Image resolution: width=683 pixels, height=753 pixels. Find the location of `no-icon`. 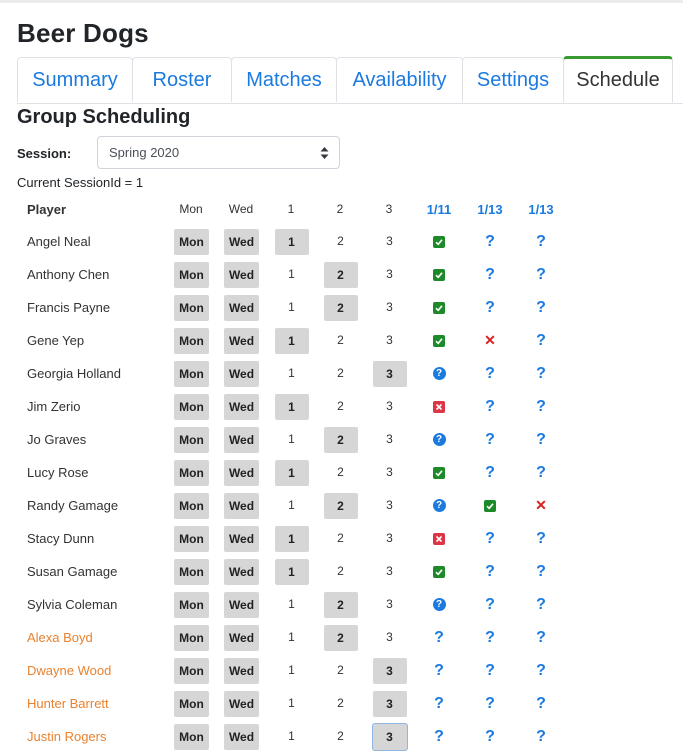

no-icon is located at coordinates (439, 538).